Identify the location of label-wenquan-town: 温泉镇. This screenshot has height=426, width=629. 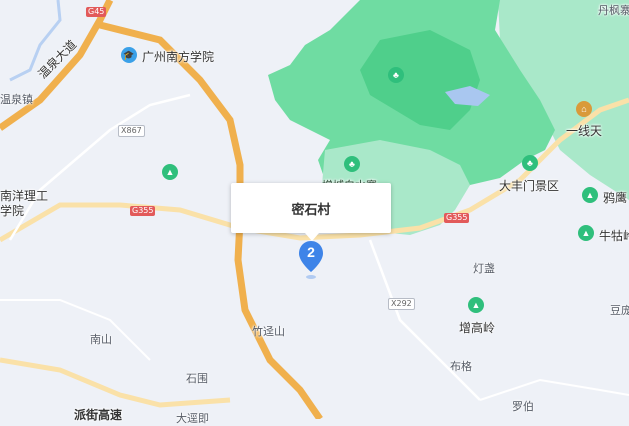
(16, 100).